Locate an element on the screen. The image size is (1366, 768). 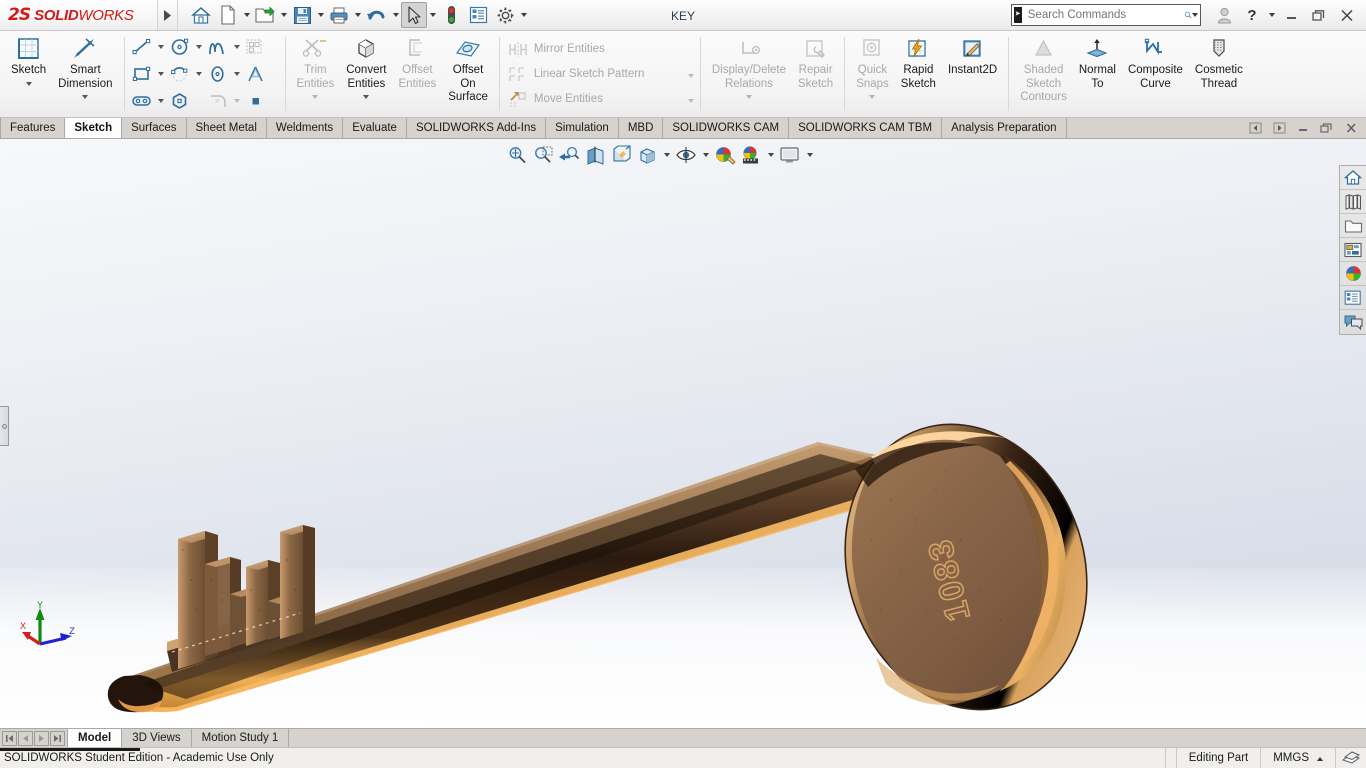
offset-entities-button: Offset Entities is located at coordinates (418, 74).